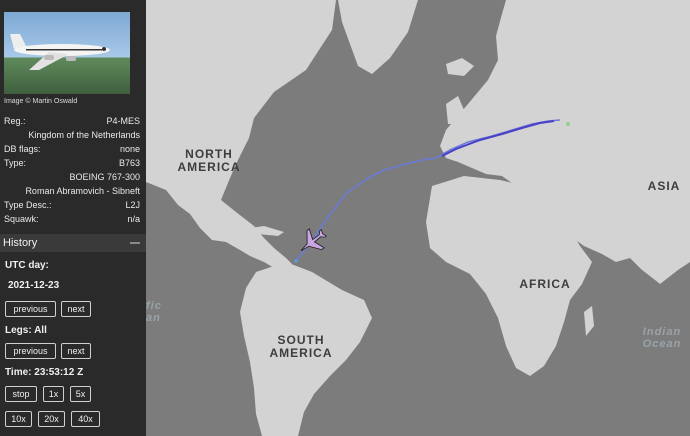 This screenshot has height=436, width=690. I want to click on speed-1x-button: 1x, so click(53, 394).